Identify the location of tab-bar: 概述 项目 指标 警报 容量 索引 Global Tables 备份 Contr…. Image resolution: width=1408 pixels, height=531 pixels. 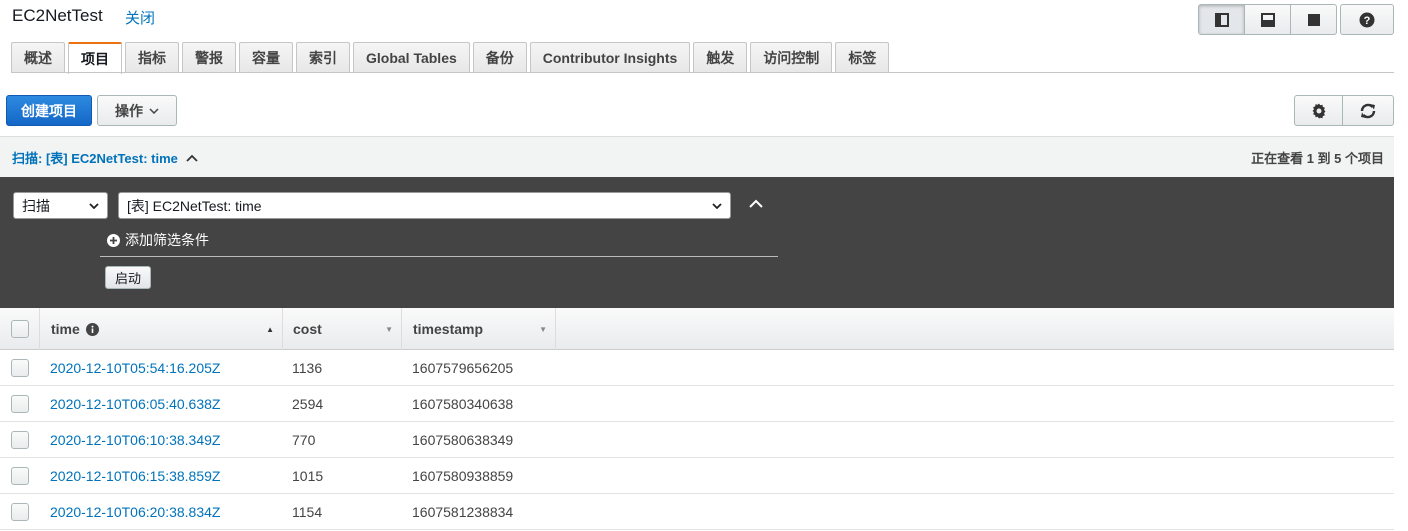
(451, 58).